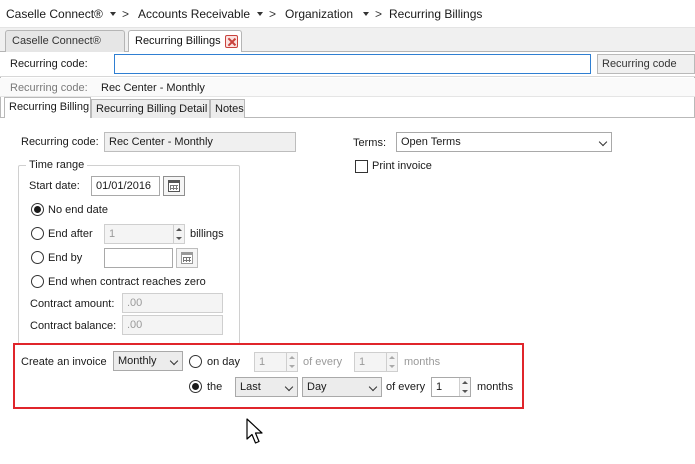  What do you see at coordinates (207, 234) in the screenshot?
I see `billings-label: billings` at bounding box center [207, 234].